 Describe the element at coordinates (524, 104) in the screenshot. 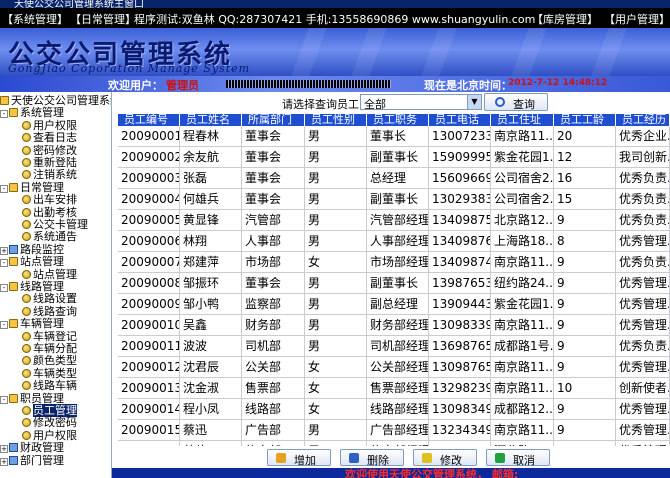

I see `query-button-label: 查询` at that location.